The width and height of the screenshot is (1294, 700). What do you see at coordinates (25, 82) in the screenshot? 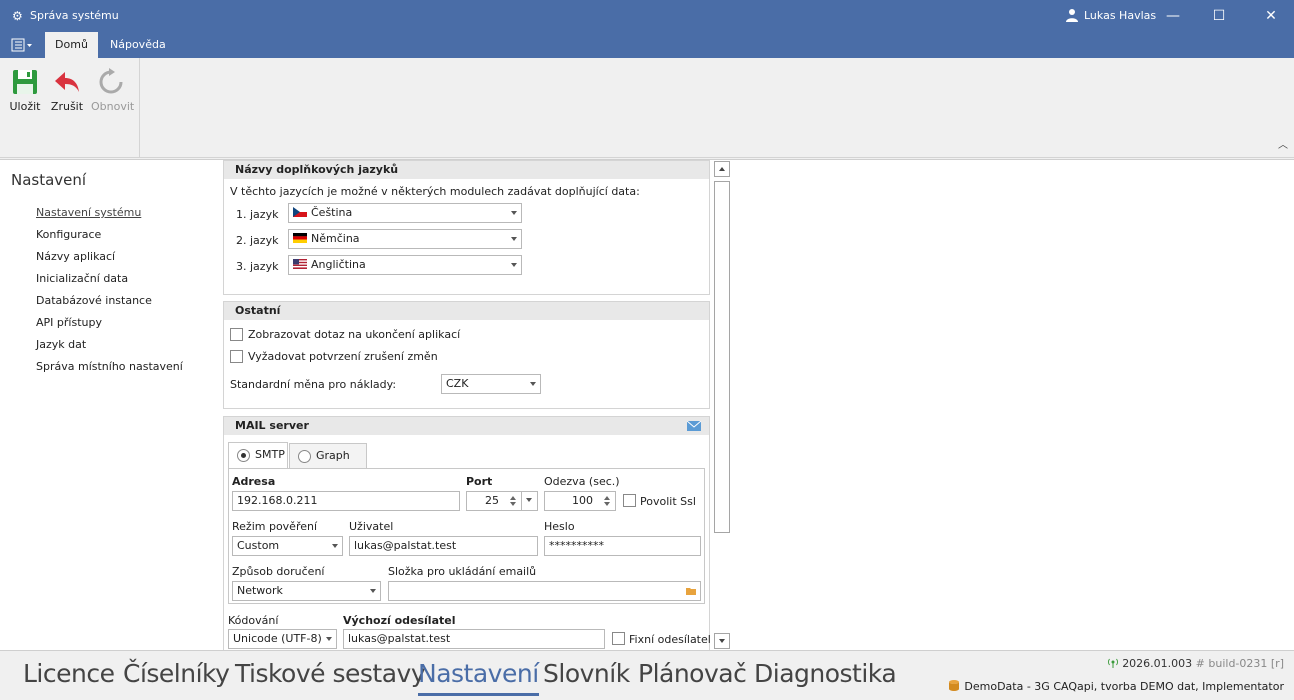
I see `save-icon` at bounding box center [25, 82].